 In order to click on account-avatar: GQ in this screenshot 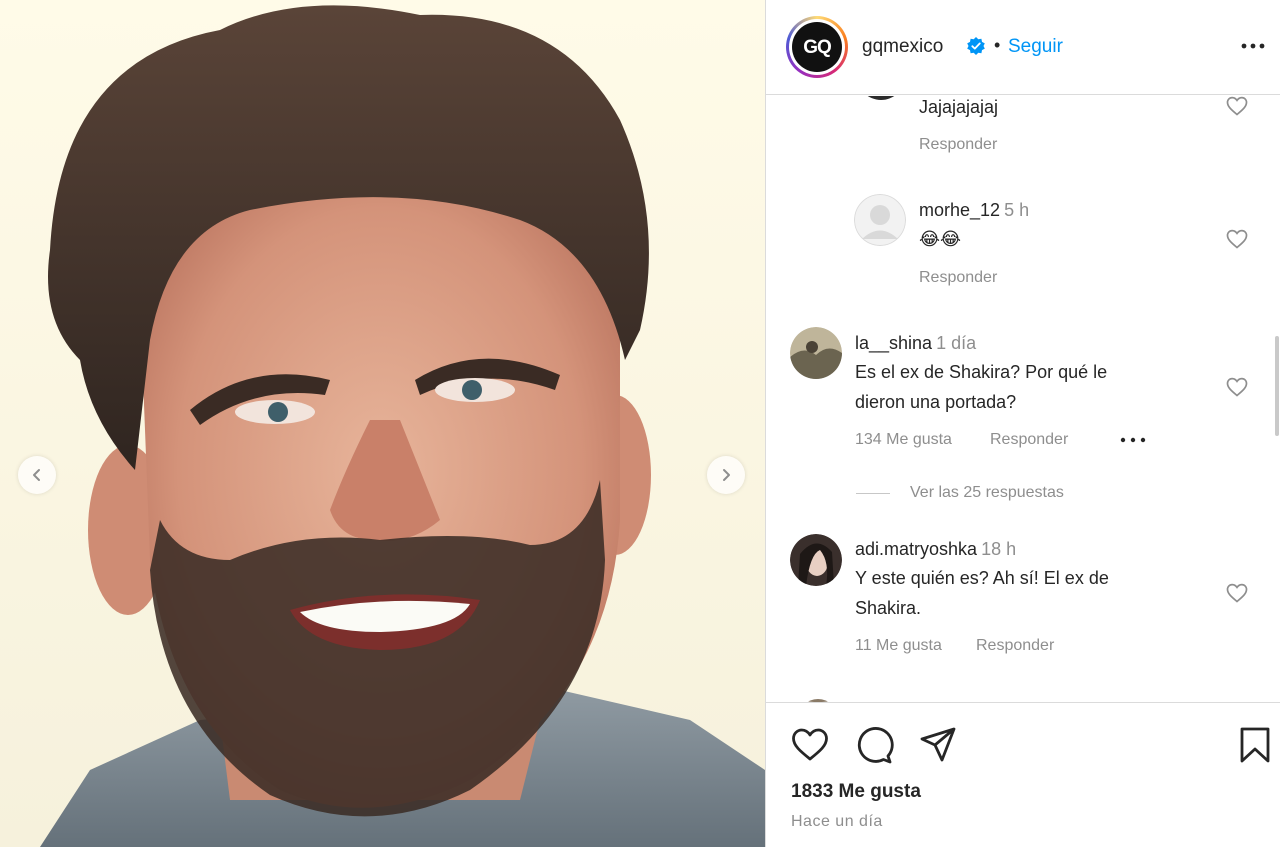, I will do `click(817, 47)`.